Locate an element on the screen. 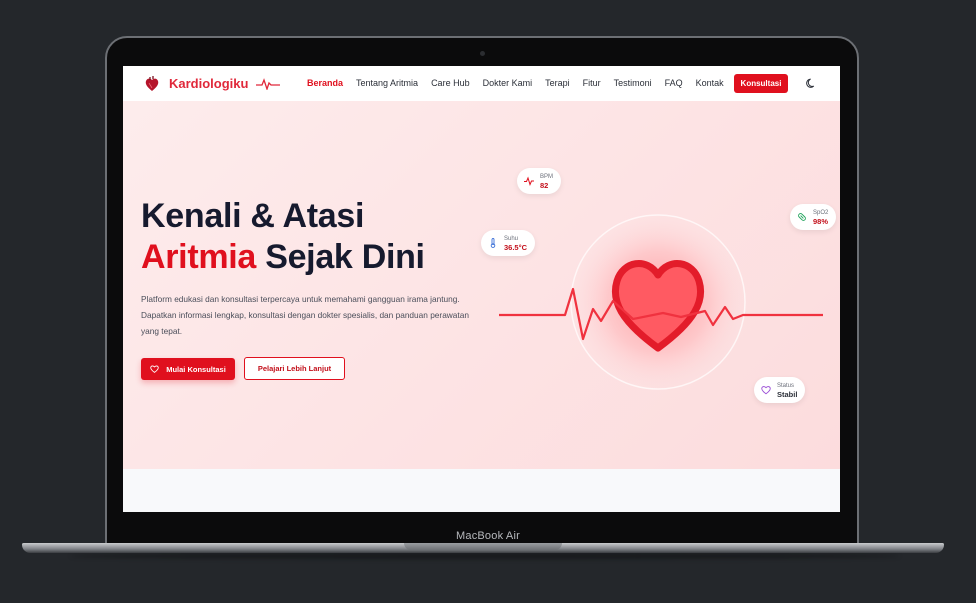 This screenshot has height=603, width=976. status-value: Stabil is located at coordinates (787, 394).